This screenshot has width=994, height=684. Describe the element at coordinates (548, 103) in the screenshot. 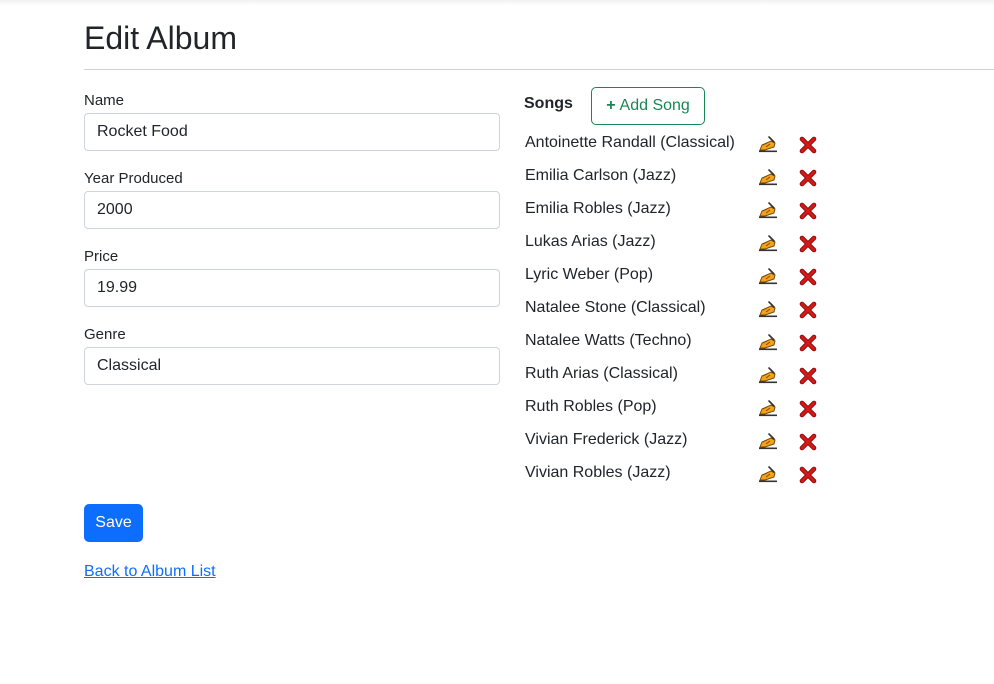

I see `songs-heading: Songs` at that location.